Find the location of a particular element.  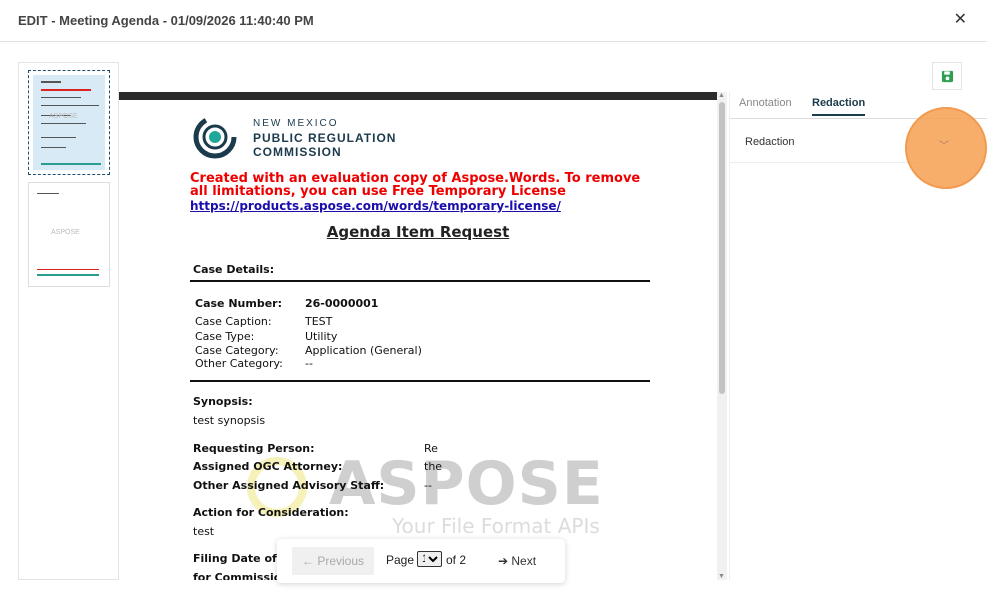

prc-logo-icon is located at coordinates (215, 137).